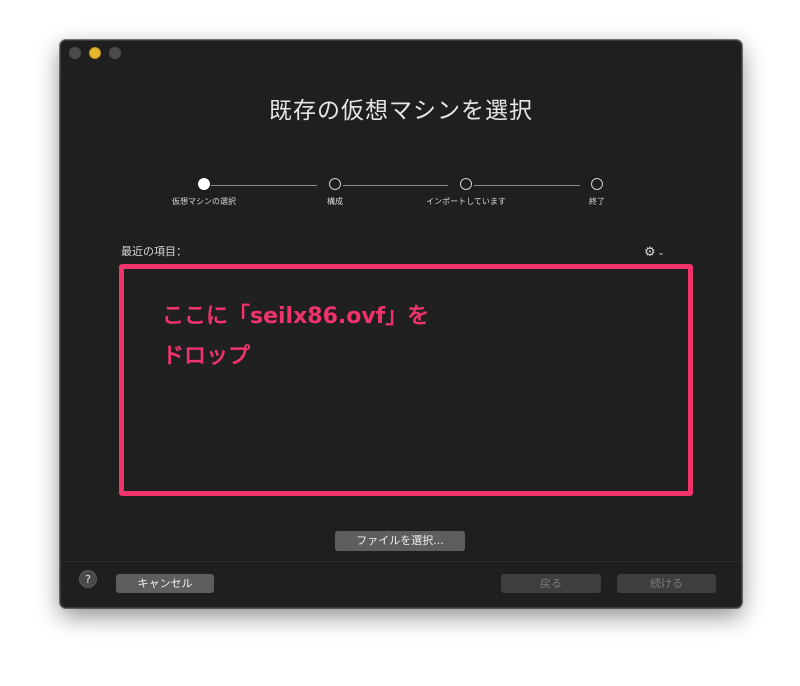  What do you see at coordinates (401, 111) in the screenshot?
I see `dialog-title: 既存の仮想マシンを選択` at bounding box center [401, 111].